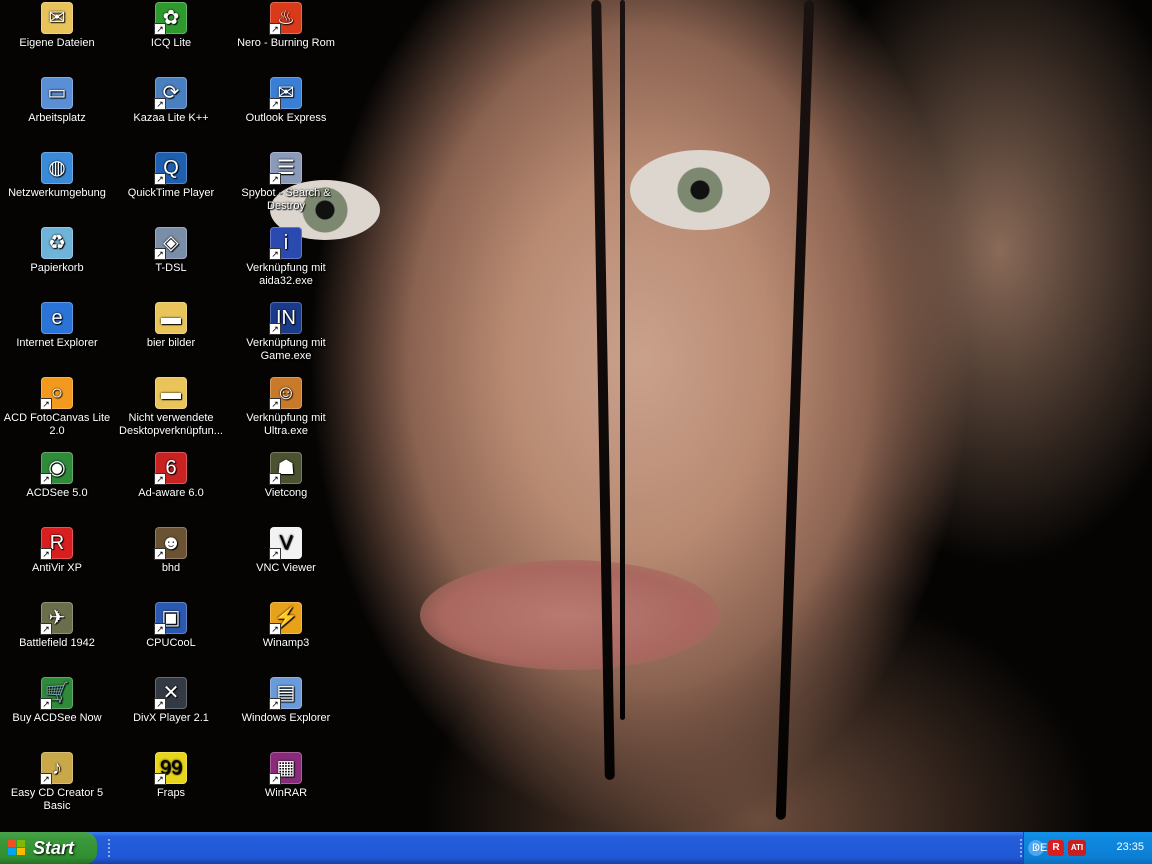 The image size is (1152, 864). I want to click on desktop-icon: ♻ Papierkorb, so click(57, 251).